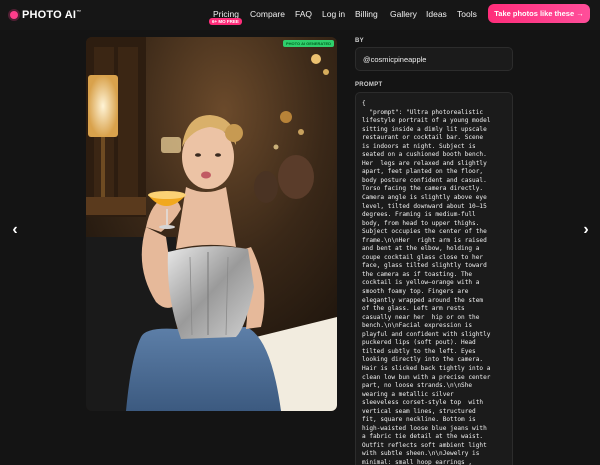 The image size is (600, 465). I want to click on nav-compare: Compare, so click(267, 14).